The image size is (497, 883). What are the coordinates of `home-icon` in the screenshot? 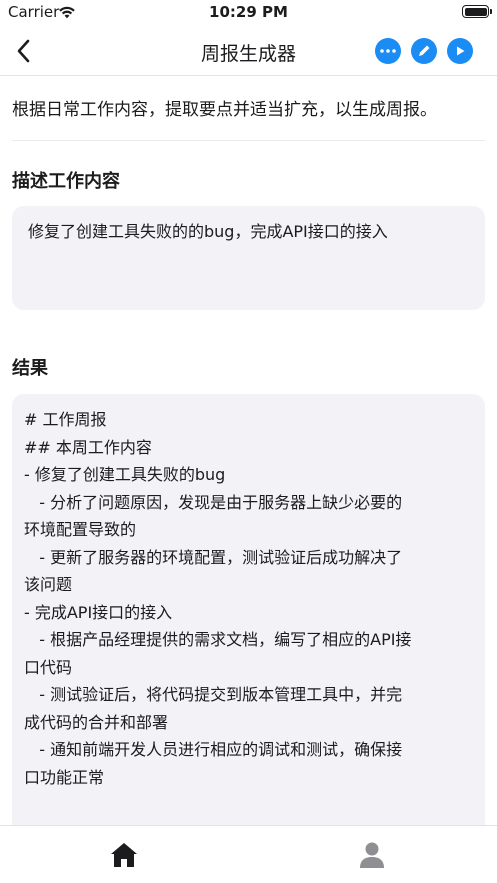 It's located at (124, 855).